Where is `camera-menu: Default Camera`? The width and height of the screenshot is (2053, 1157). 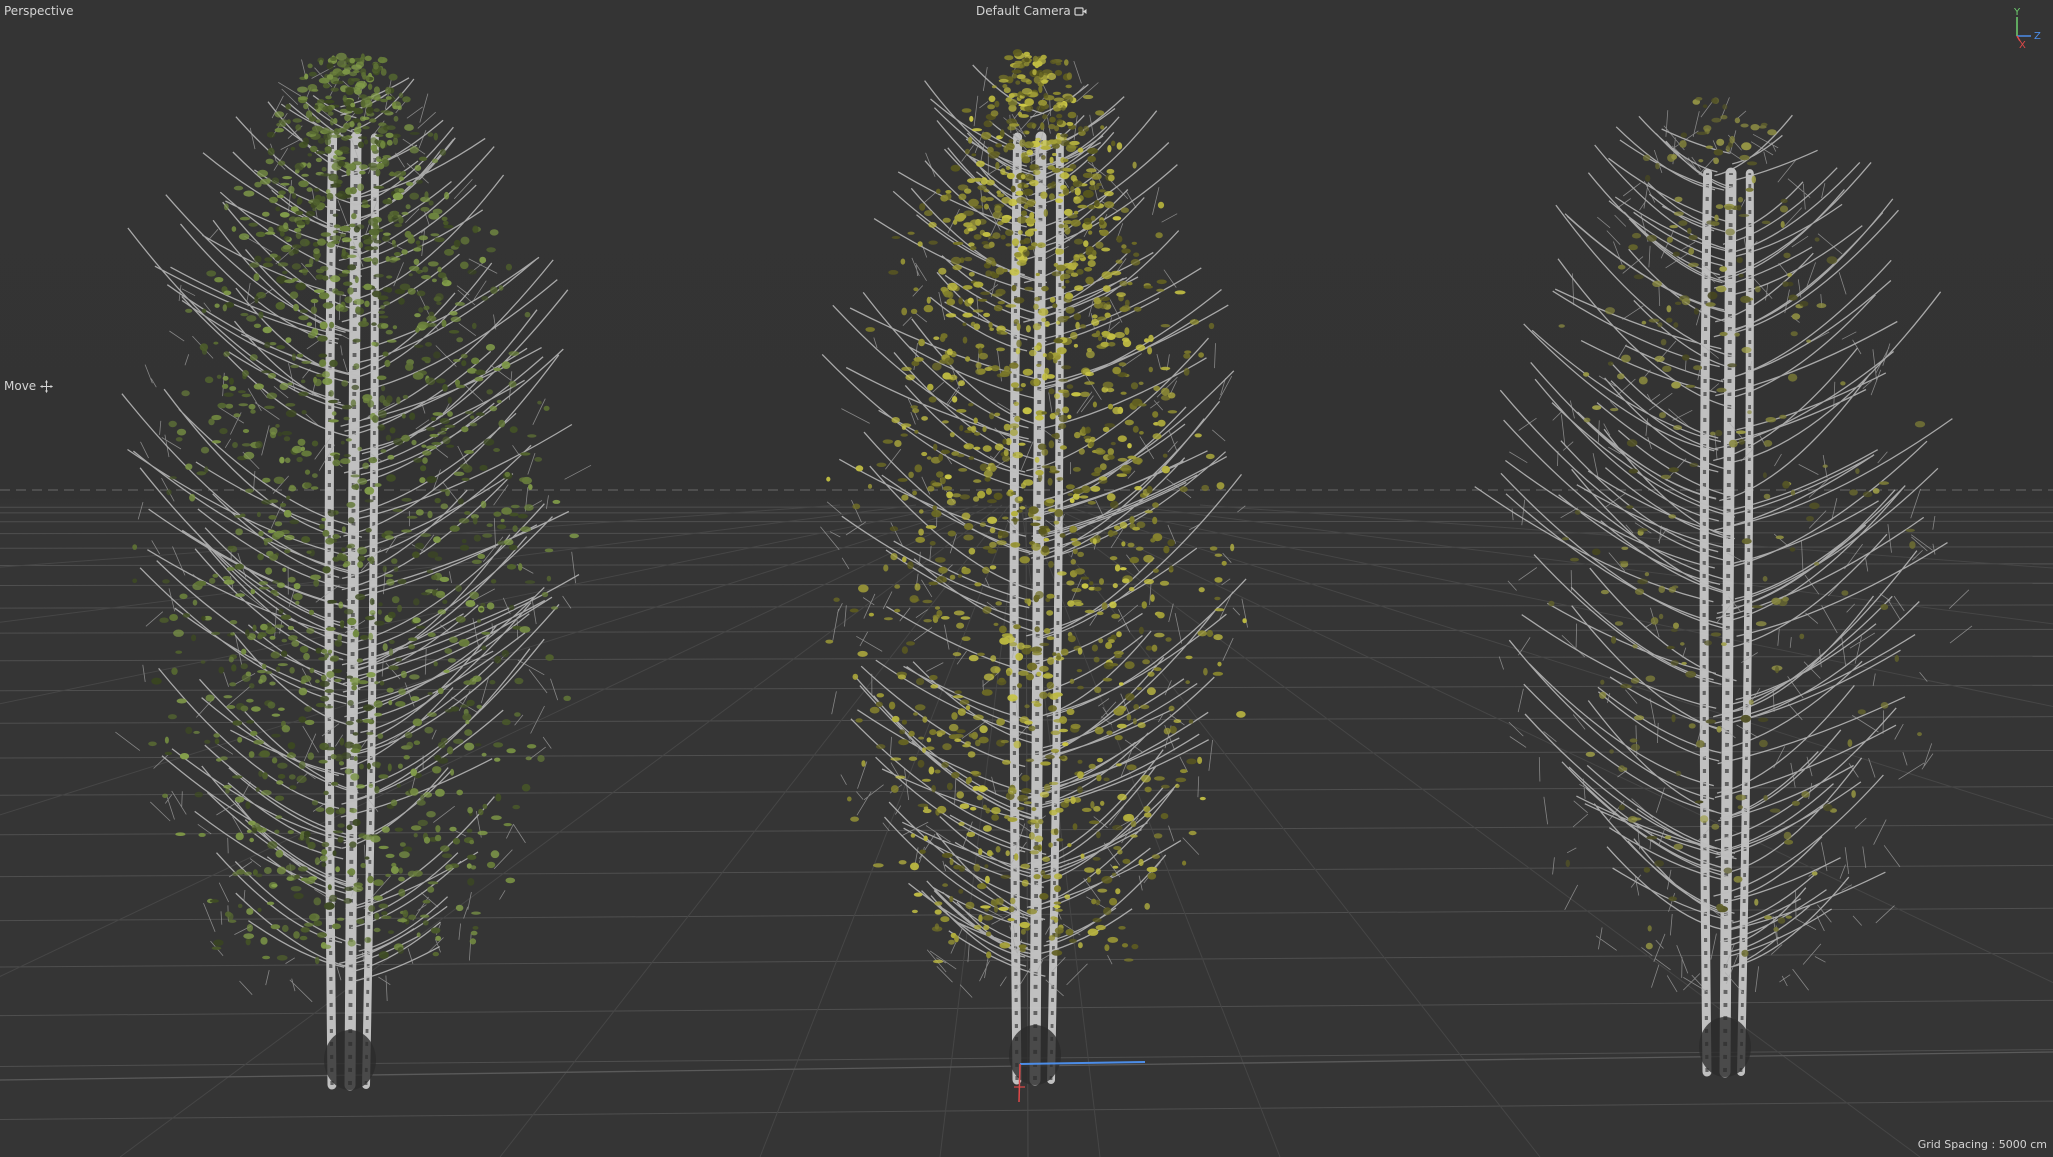 camera-menu: Default Camera is located at coordinates (1031, 11).